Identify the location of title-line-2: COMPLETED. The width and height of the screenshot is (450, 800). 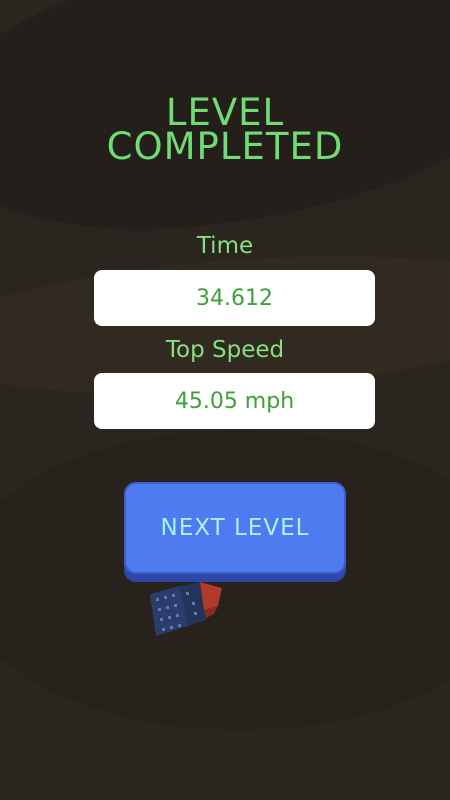
(225, 146).